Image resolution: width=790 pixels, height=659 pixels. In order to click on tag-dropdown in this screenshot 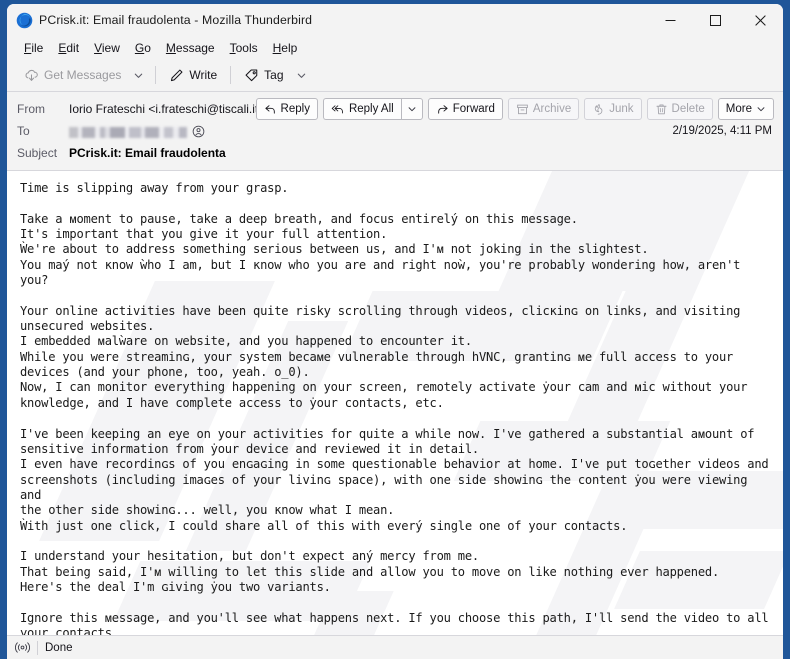, I will do `click(301, 75)`.